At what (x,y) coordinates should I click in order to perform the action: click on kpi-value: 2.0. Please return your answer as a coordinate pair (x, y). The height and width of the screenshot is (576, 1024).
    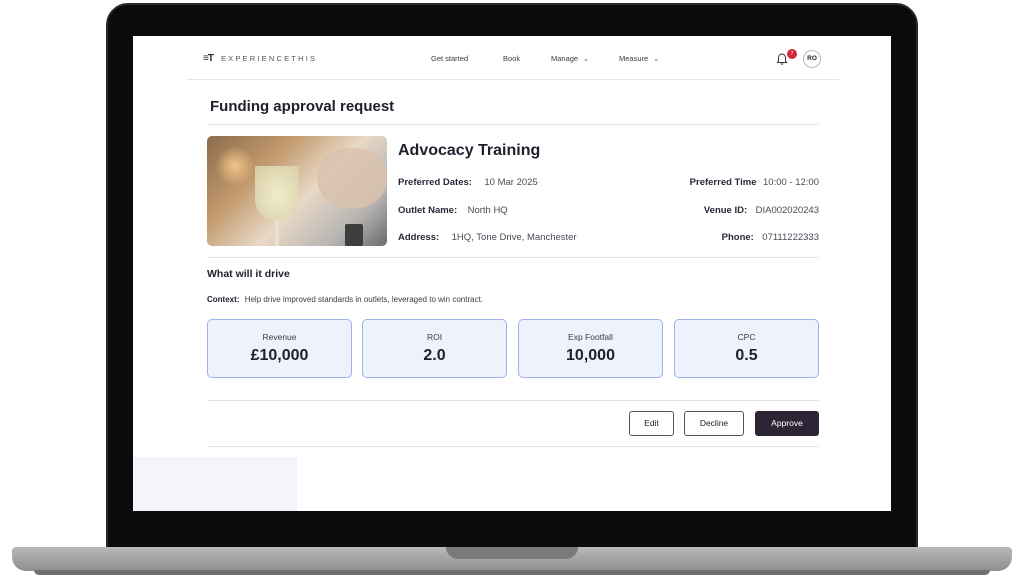
    Looking at the image, I should click on (434, 355).